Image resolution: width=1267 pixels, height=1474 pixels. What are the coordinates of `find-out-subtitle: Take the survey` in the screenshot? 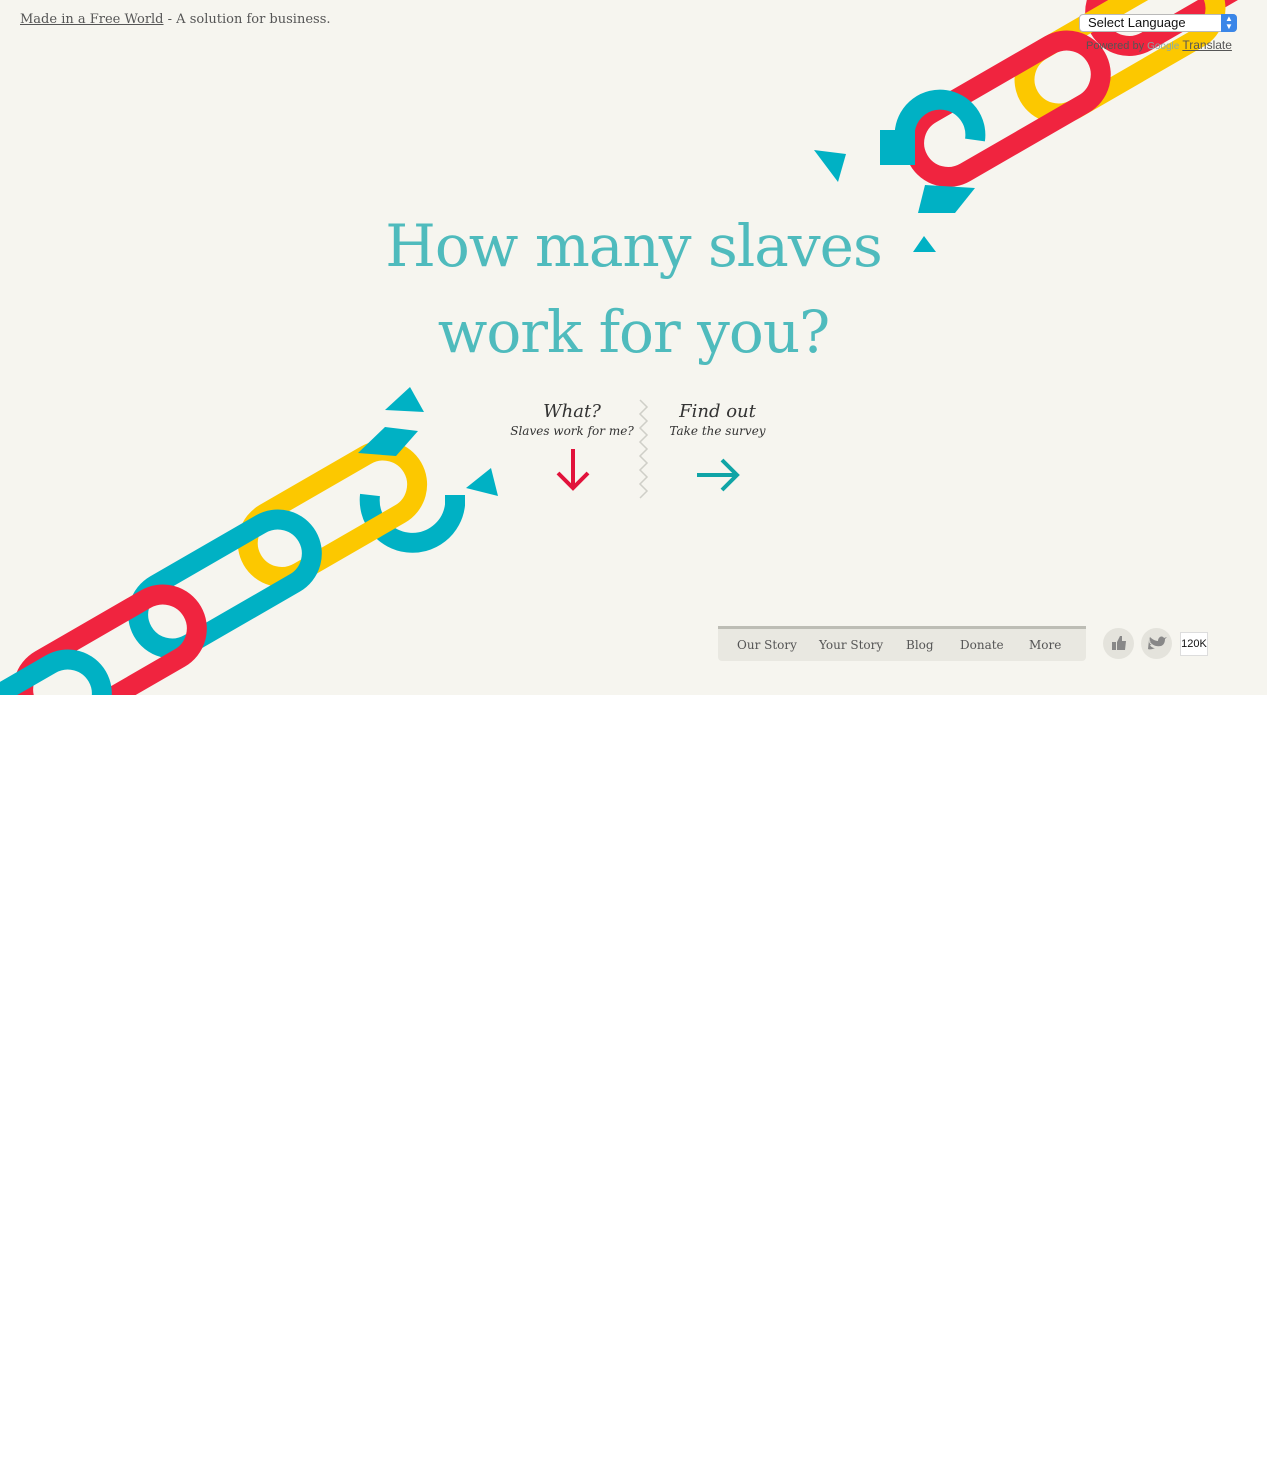 It's located at (717, 431).